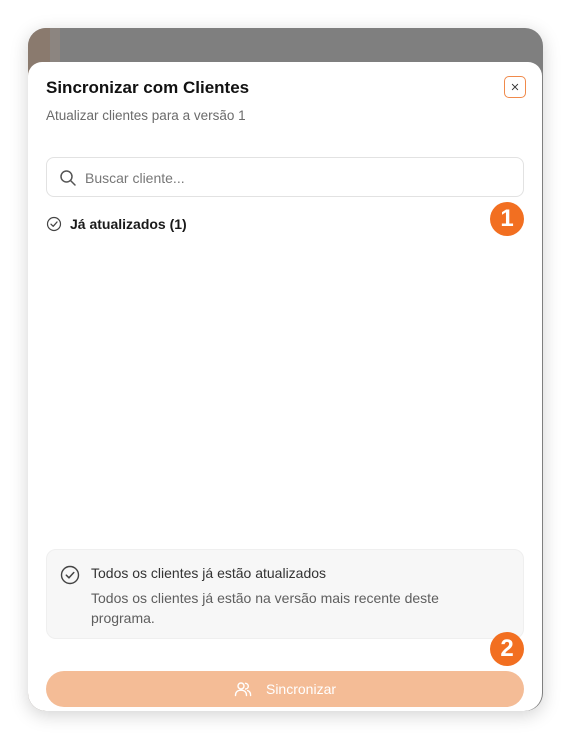 This screenshot has height=747, width=571. What do you see at coordinates (146, 115) in the screenshot?
I see `dialog-subtitle: Atualizar clientes para a versão 1` at bounding box center [146, 115].